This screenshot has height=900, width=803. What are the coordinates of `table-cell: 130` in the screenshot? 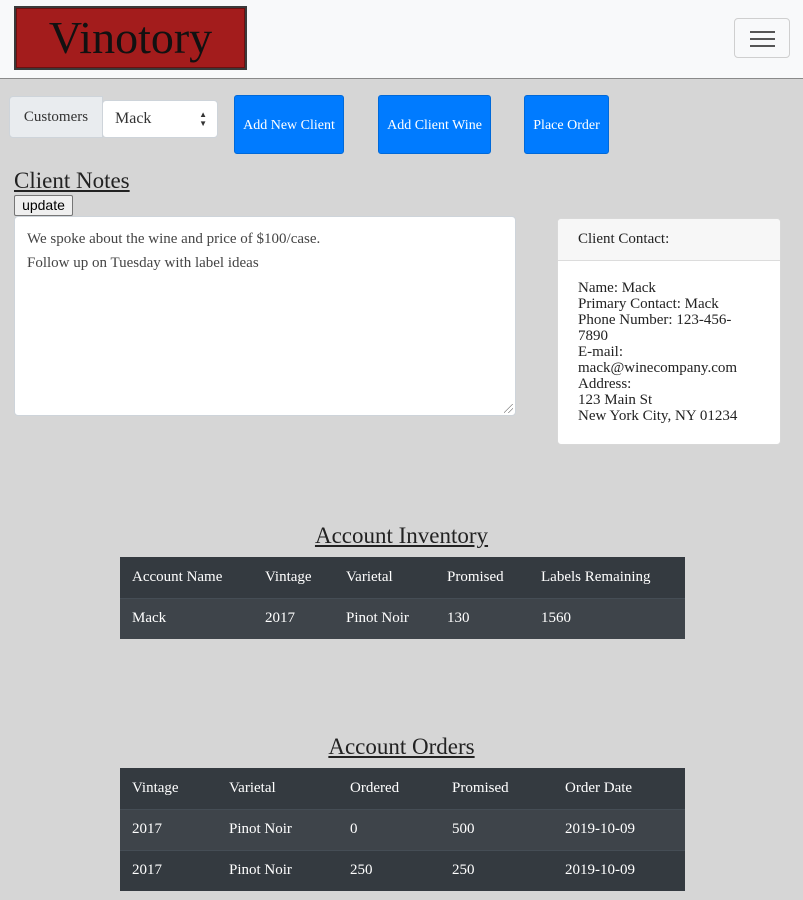 It's located at (482, 618).